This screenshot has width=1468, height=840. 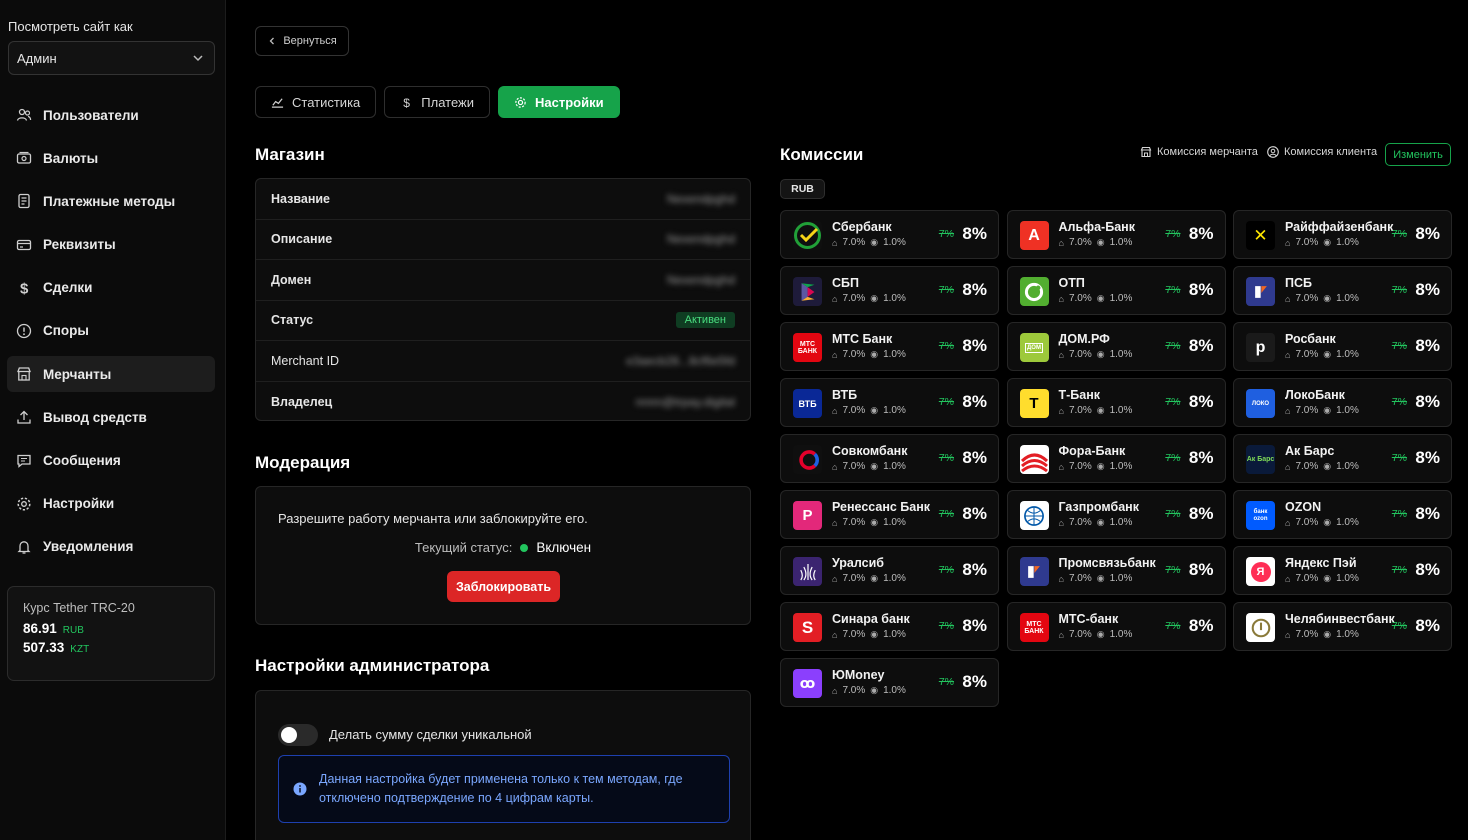 I want to click on bank-name: OZON, so click(x=1303, y=507).